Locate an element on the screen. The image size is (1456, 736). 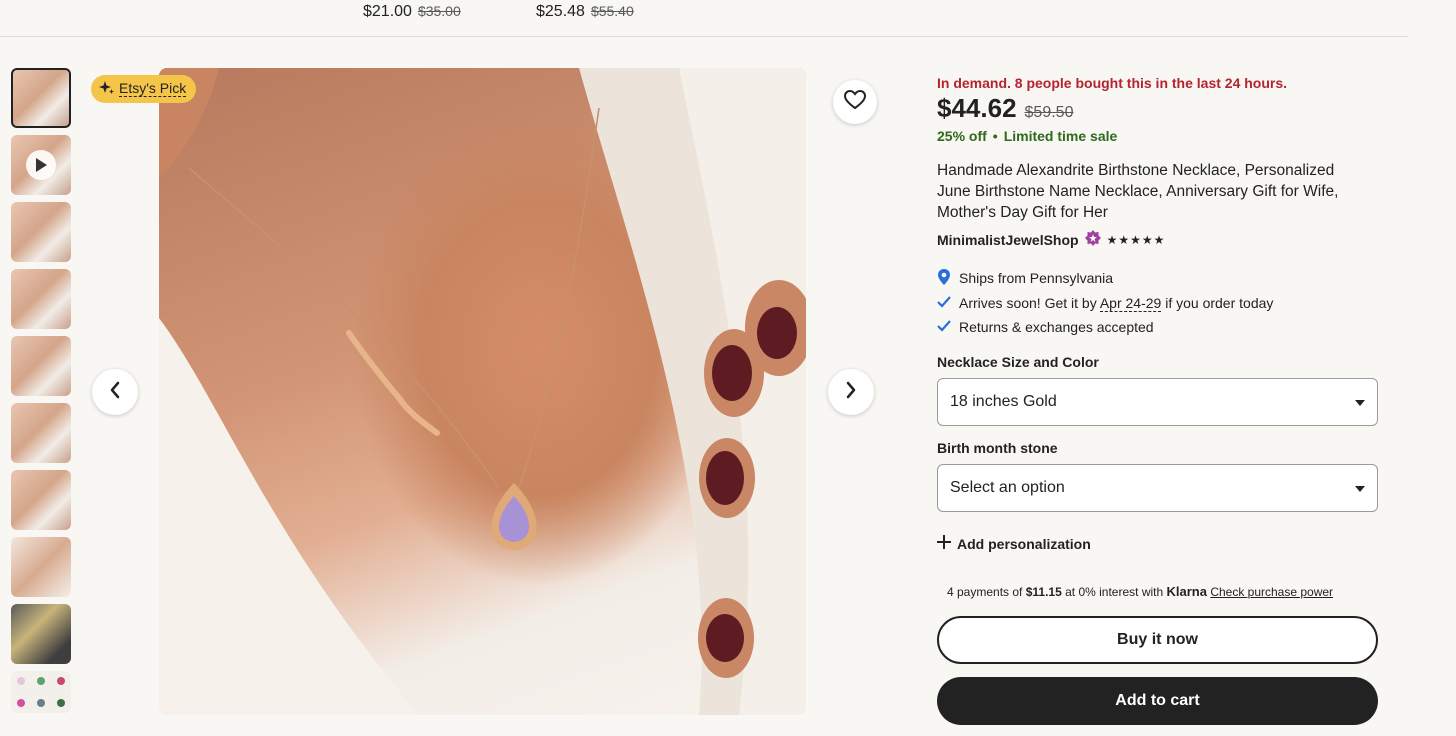
arrival-suffix: if you order today is located at coordinates (1219, 302).